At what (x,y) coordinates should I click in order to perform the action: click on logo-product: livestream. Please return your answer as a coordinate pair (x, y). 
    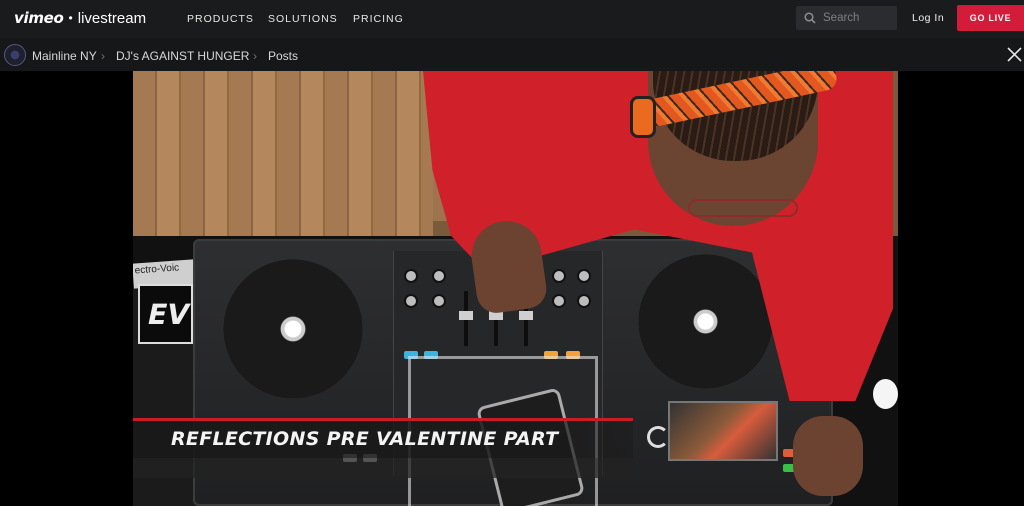
    Looking at the image, I should click on (112, 18).